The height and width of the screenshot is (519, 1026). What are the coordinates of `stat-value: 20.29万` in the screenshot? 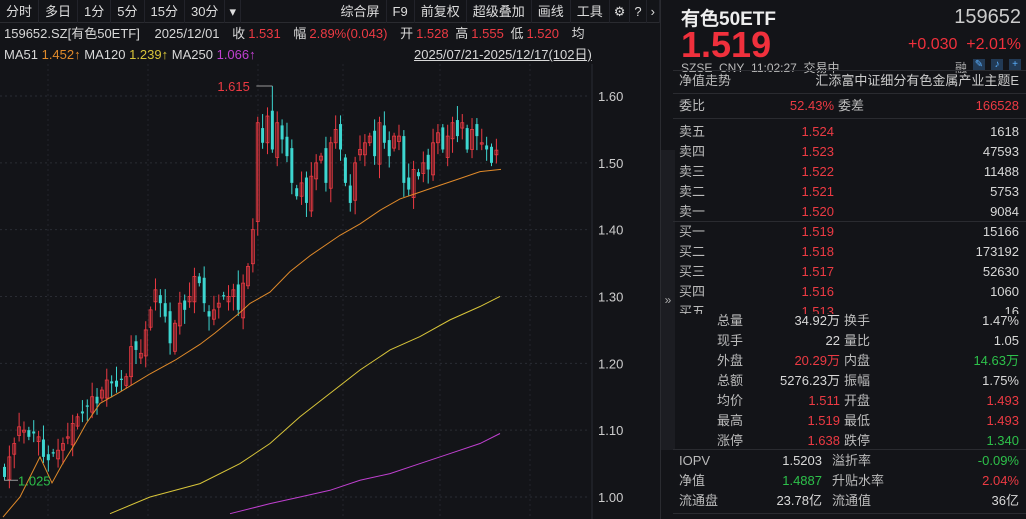 It's located at (817, 360).